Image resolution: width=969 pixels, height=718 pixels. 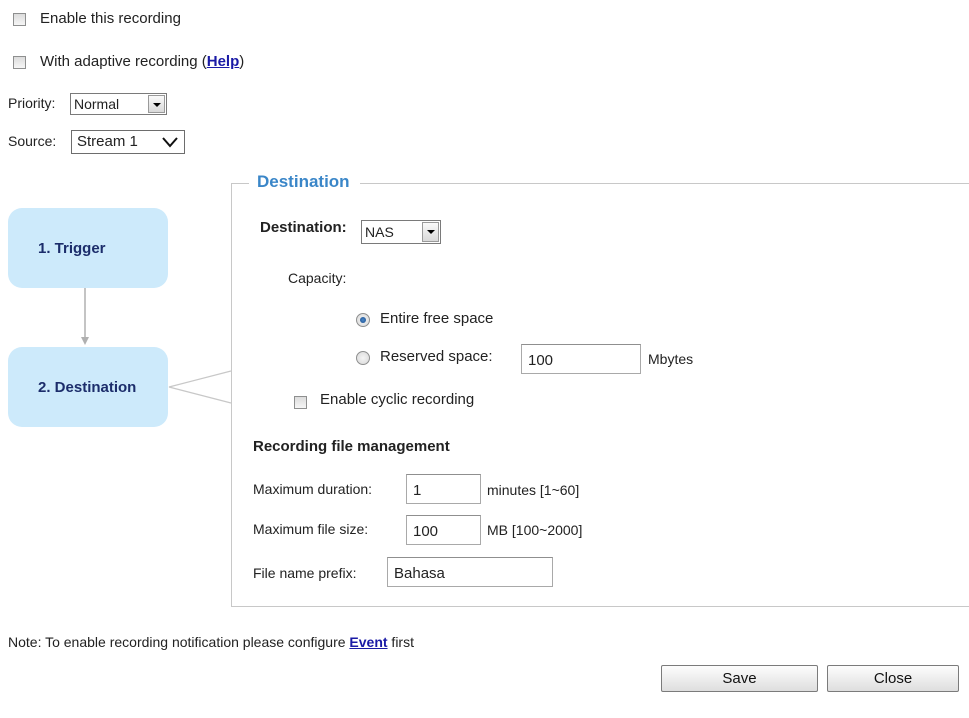 I want to click on entire-free-space-label: Entire free space, so click(x=437, y=318).